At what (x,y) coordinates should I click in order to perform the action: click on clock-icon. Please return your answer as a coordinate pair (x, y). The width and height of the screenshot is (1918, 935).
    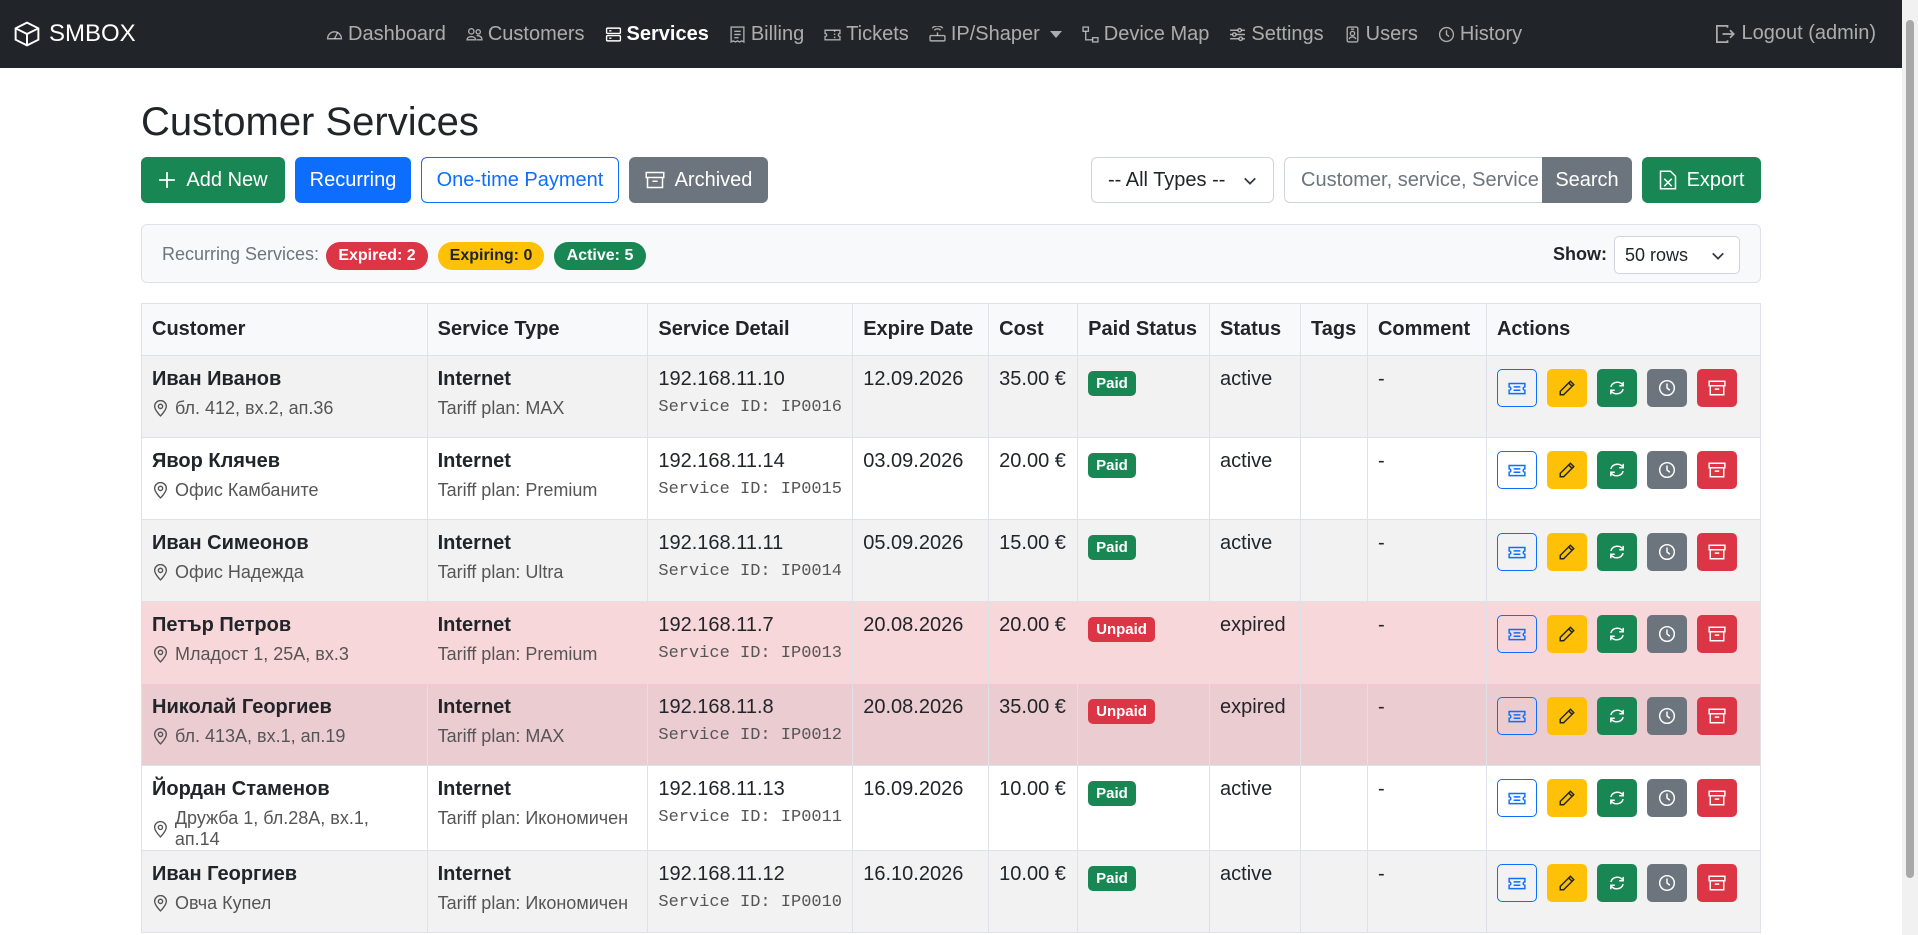
    Looking at the image, I should click on (1667, 883).